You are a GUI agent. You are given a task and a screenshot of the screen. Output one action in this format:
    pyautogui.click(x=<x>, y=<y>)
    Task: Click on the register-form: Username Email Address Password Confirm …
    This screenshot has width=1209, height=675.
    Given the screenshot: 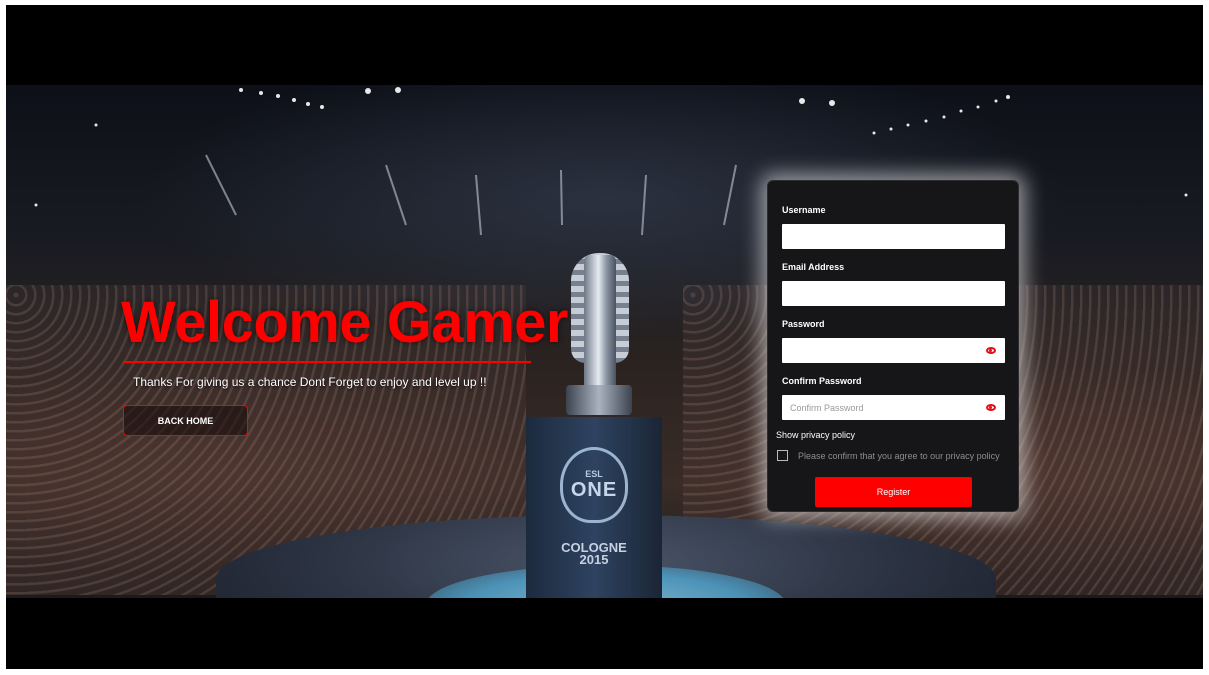 What is the action you would take?
    pyautogui.click(x=893, y=346)
    